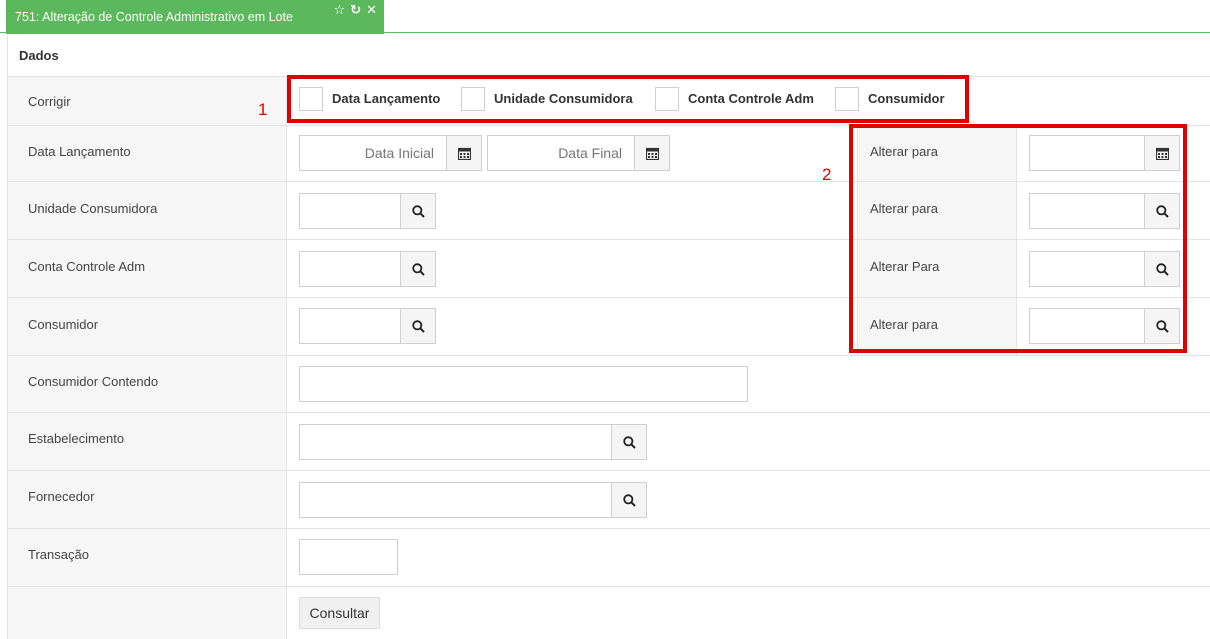 Image resolution: width=1210 pixels, height=639 pixels. Describe the element at coordinates (147, 101) in the screenshot. I see `label-cell: Corrigir` at that location.